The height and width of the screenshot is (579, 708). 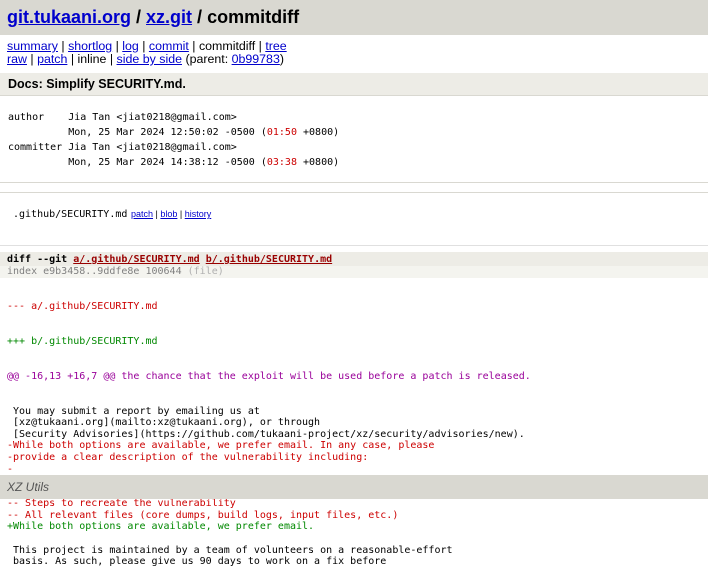 I want to click on page-header: git.tukaani.org / xz.git / commitdiff, so click(x=354, y=17).